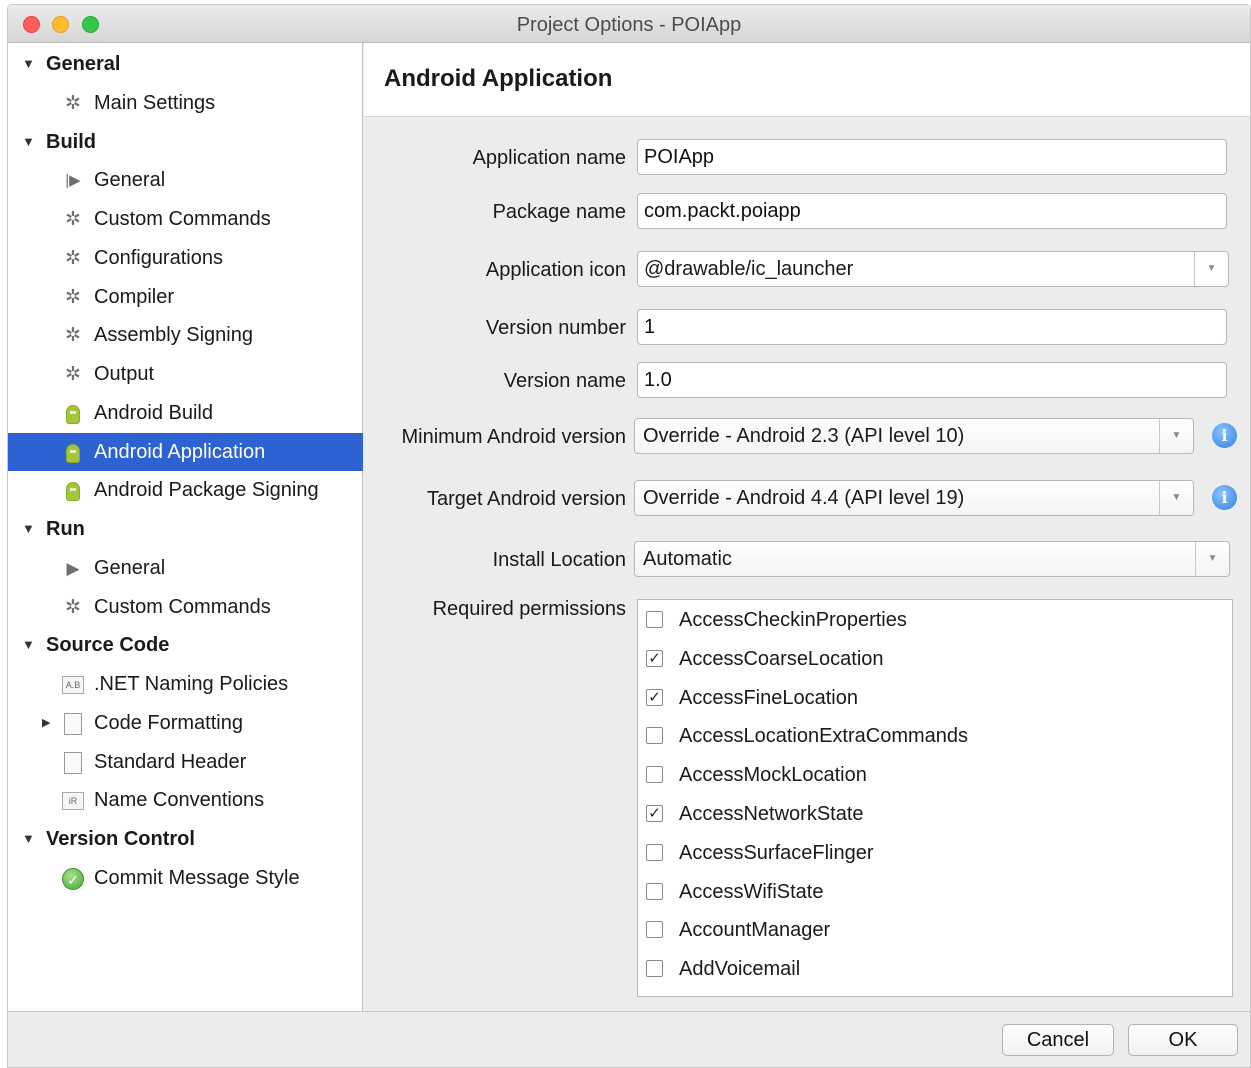 The height and width of the screenshot is (1068, 1251). Describe the element at coordinates (155, 103) in the screenshot. I see `sidebar-item-label: Main Settings` at that location.